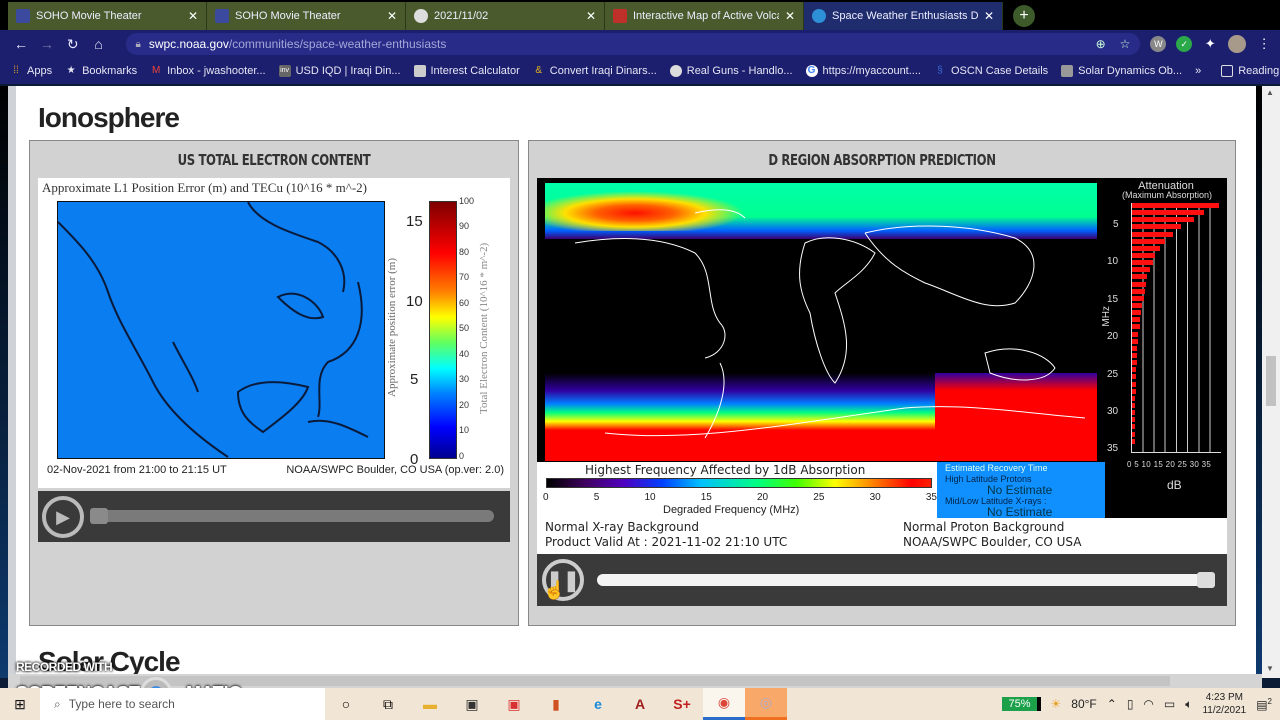  Describe the element at coordinates (991, 71) in the screenshot. I see `bookmark-oscn: § OSCN Case Details` at that location.